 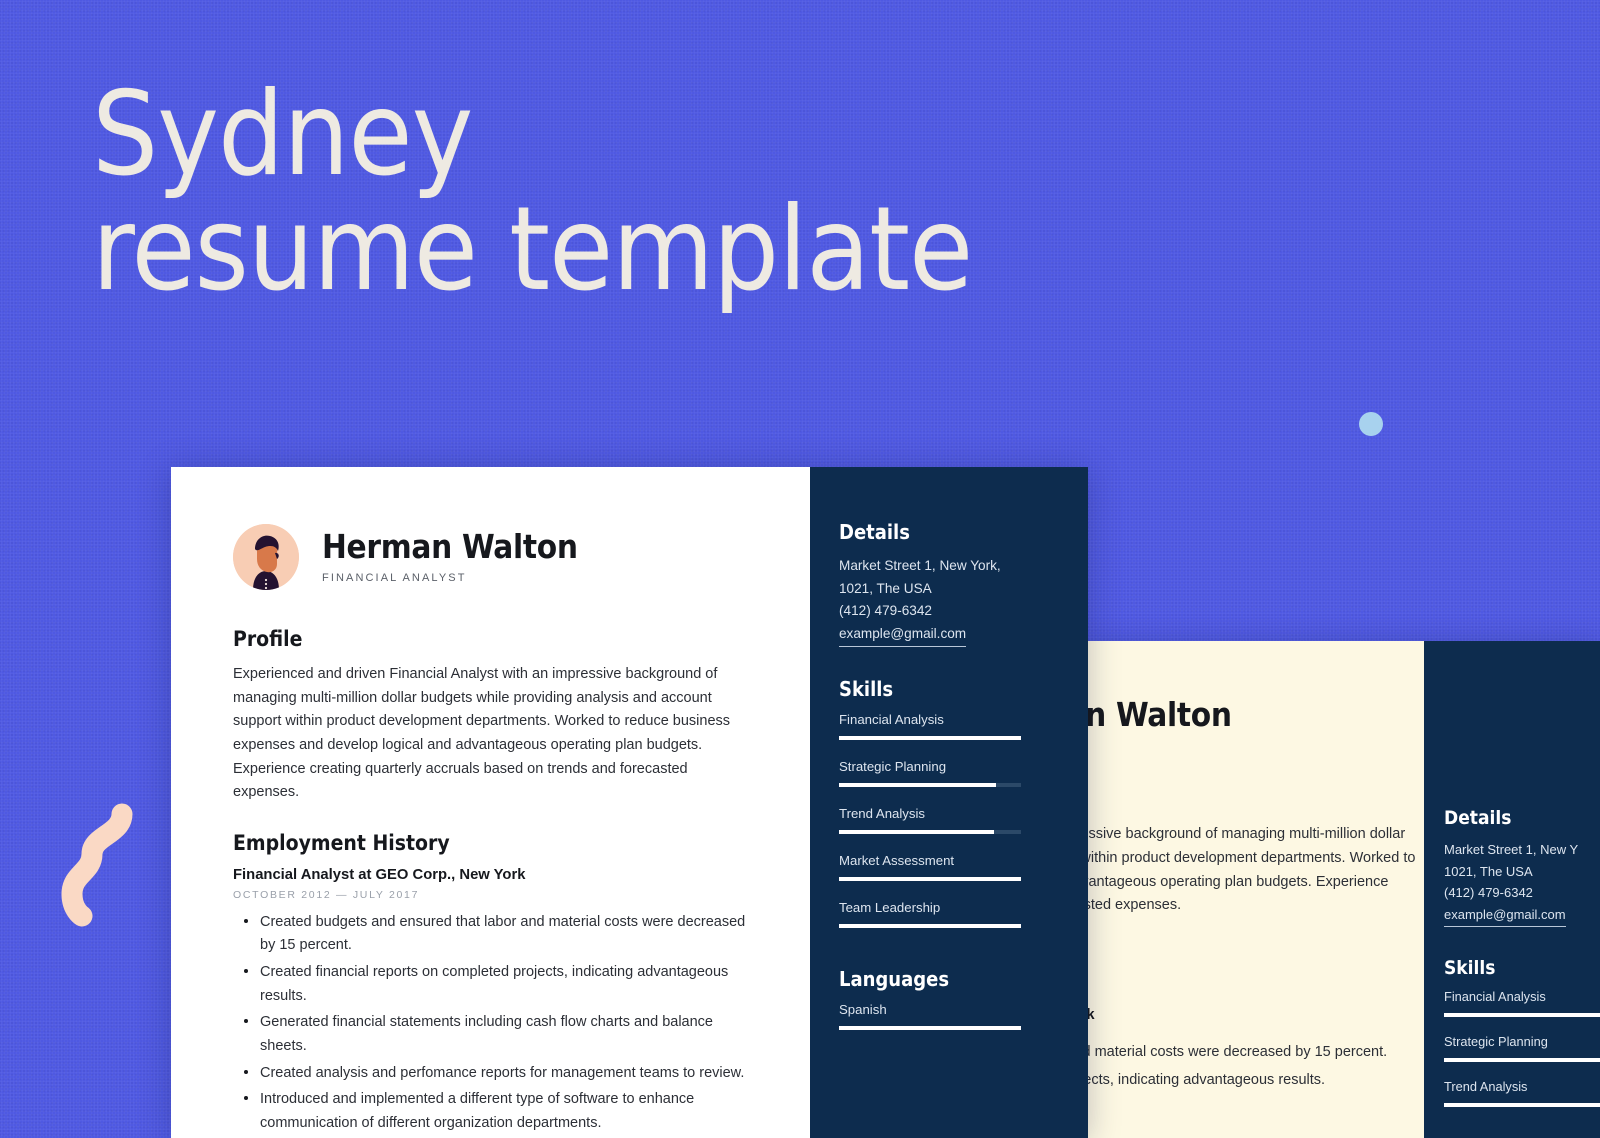 I want to click on back-email-link: example@gmail.com, so click(x=1505, y=916).